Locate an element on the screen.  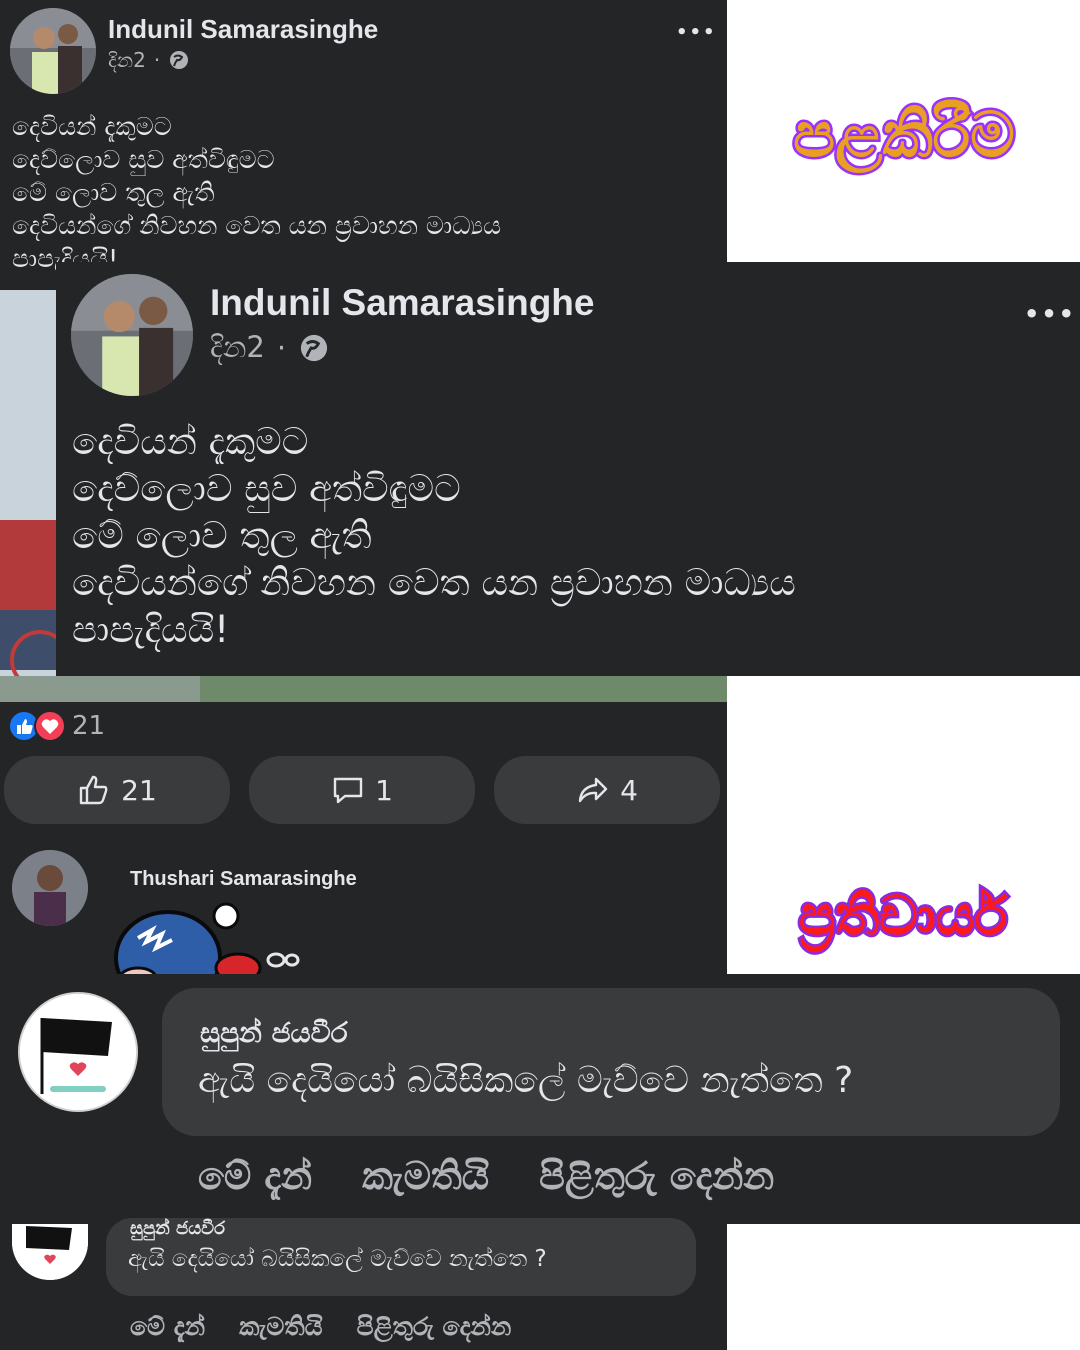
comment-button: 1 is located at coordinates (362, 790).